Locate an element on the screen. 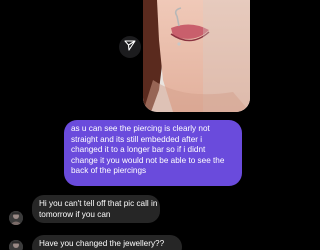 Image resolution: width=320 pixels, height=250 pixels. shared-photo is located at coordinates (196, 56).